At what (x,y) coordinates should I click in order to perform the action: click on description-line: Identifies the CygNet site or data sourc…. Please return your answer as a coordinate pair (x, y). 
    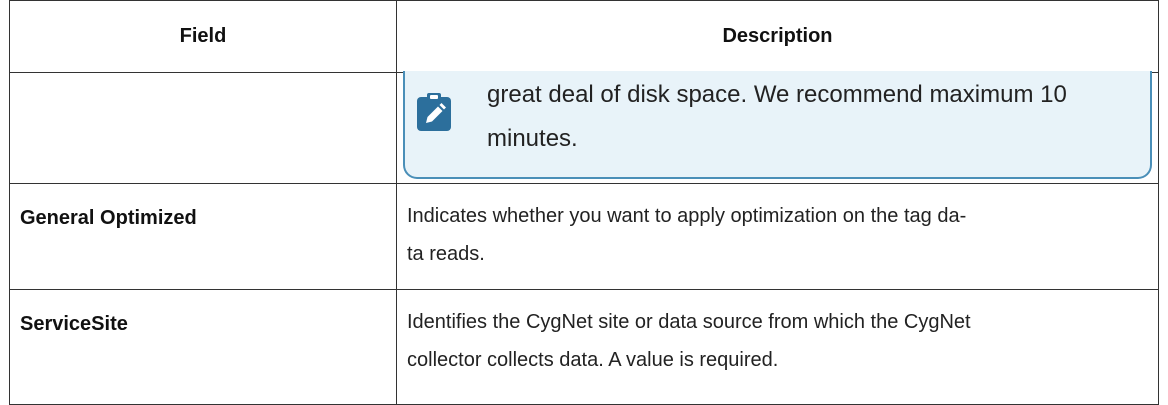
    Looking at the image, I should click on (689, 322).